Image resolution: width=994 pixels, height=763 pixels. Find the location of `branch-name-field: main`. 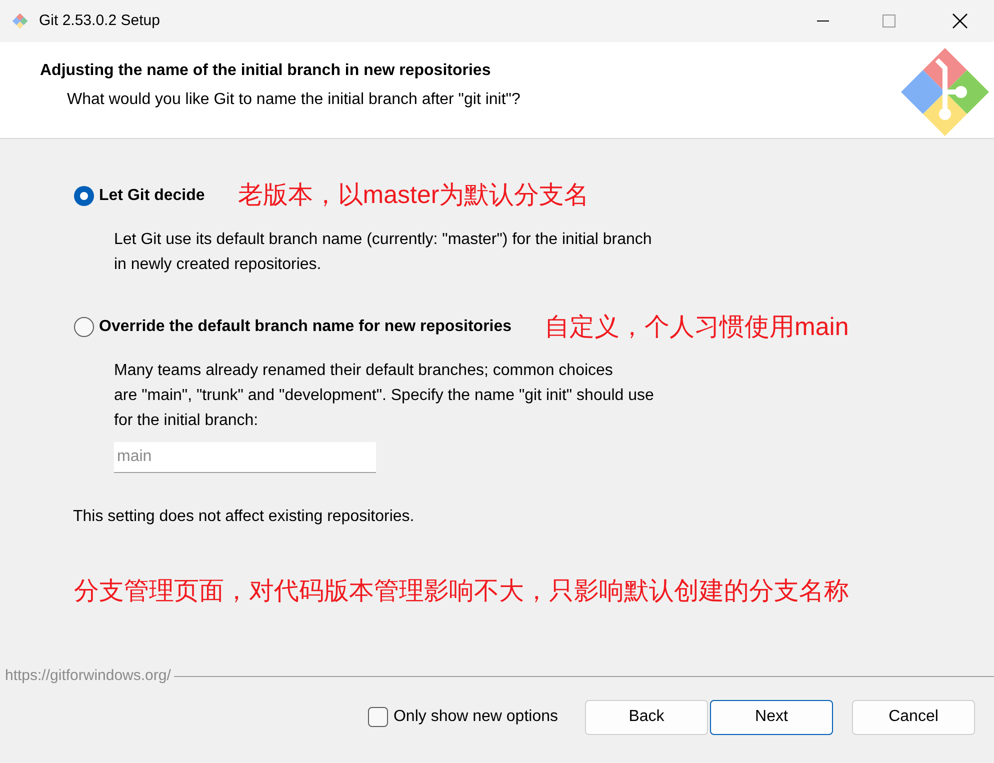

branch-name-field: main is located at coordinates (245, 457).